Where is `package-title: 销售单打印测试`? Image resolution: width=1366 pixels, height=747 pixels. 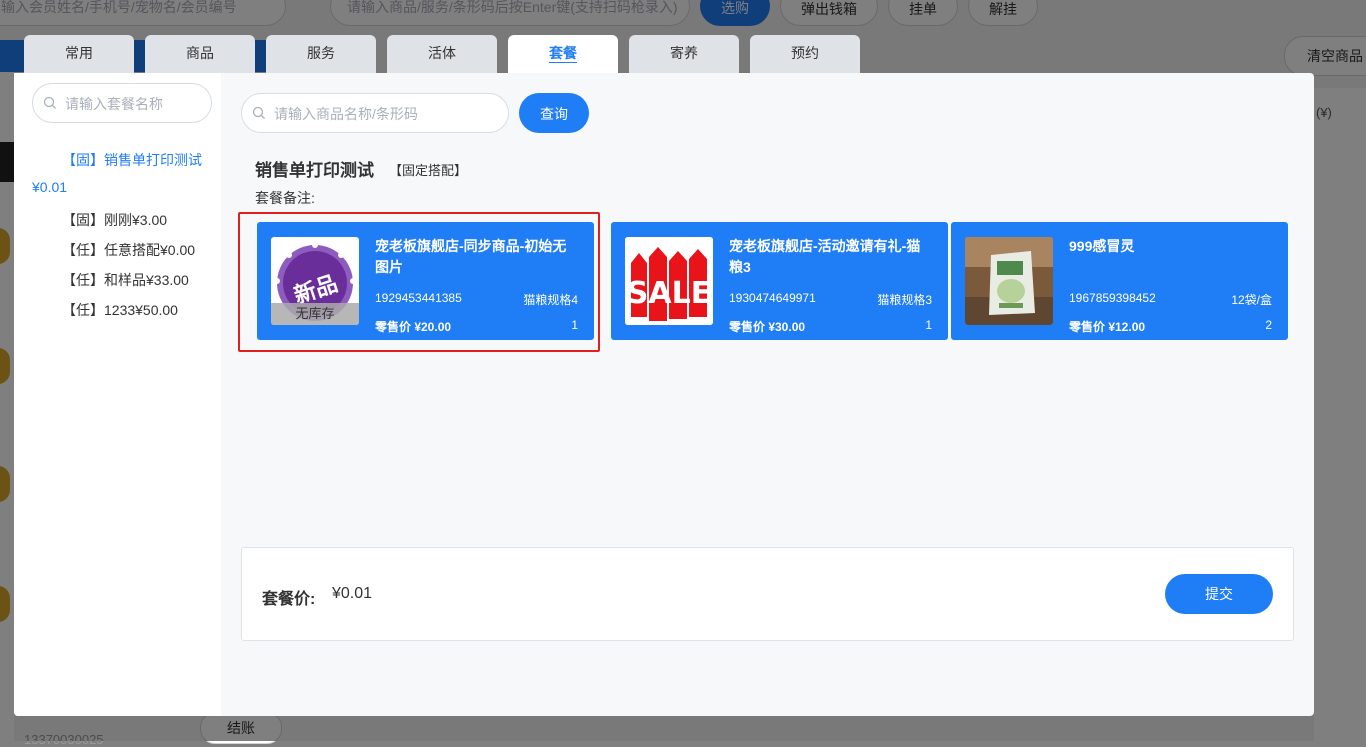 package-title: 销售单打印测试 is located at coordinates (314, 170).